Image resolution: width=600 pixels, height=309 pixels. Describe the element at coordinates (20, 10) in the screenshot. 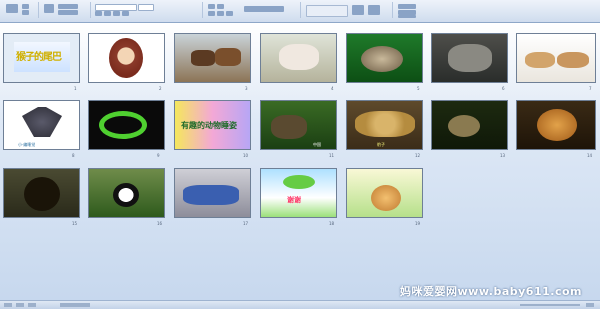

I see `ribbon-group-clipboard` at that location.